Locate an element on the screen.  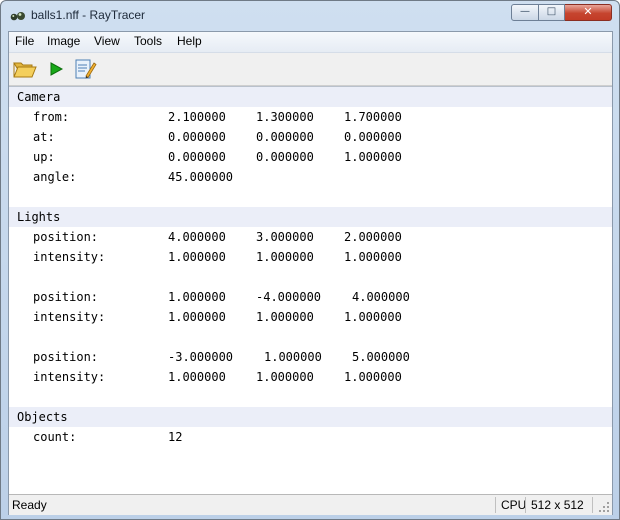
light-1-intensity-r: 1.000000 is located at coordinates (197, 257).